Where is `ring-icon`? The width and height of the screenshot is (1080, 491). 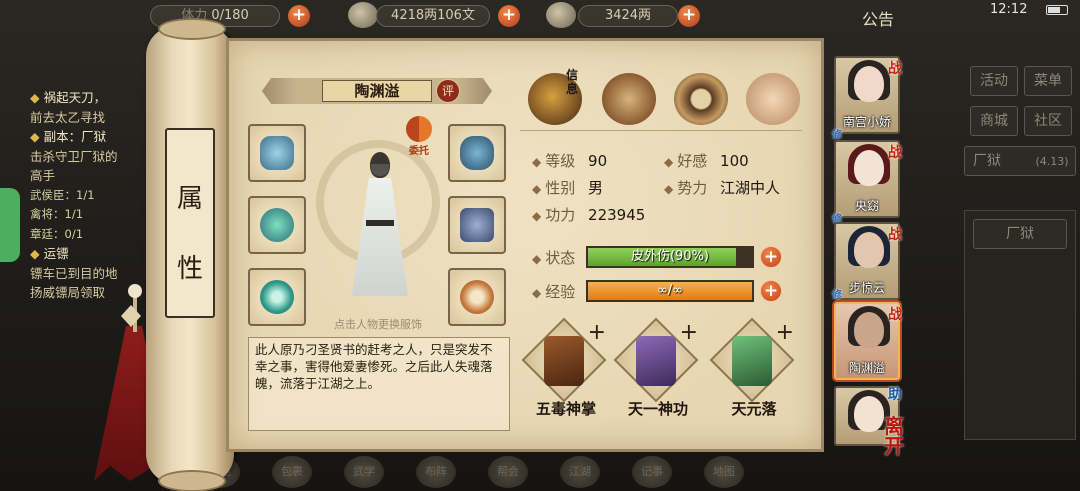 ring-icon is located at coordinates (277, 297).